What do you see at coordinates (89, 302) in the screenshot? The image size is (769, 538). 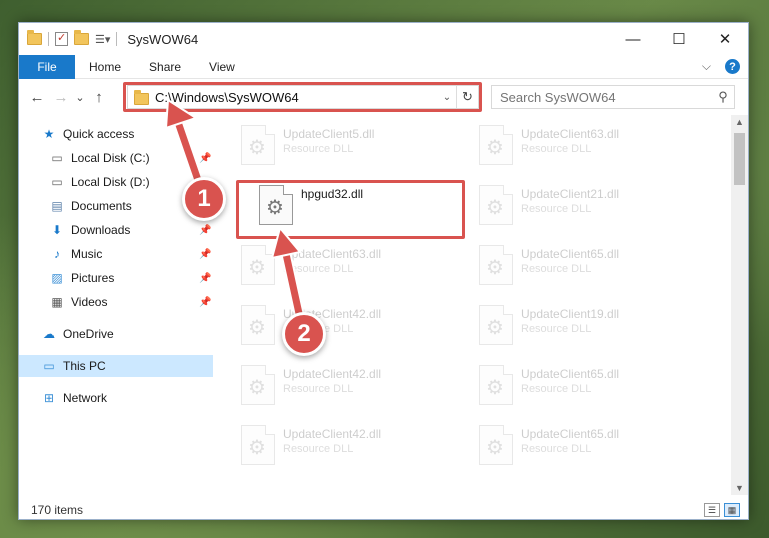 I see `sidebar-item-label: Videos` at bounding box center [89, 302].